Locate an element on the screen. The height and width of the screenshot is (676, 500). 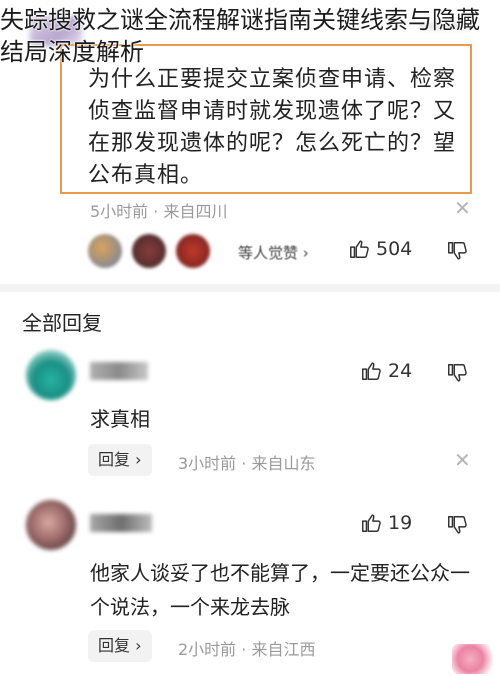
all-replies-heading: 全部回复 is located at coordinates (62, 323).